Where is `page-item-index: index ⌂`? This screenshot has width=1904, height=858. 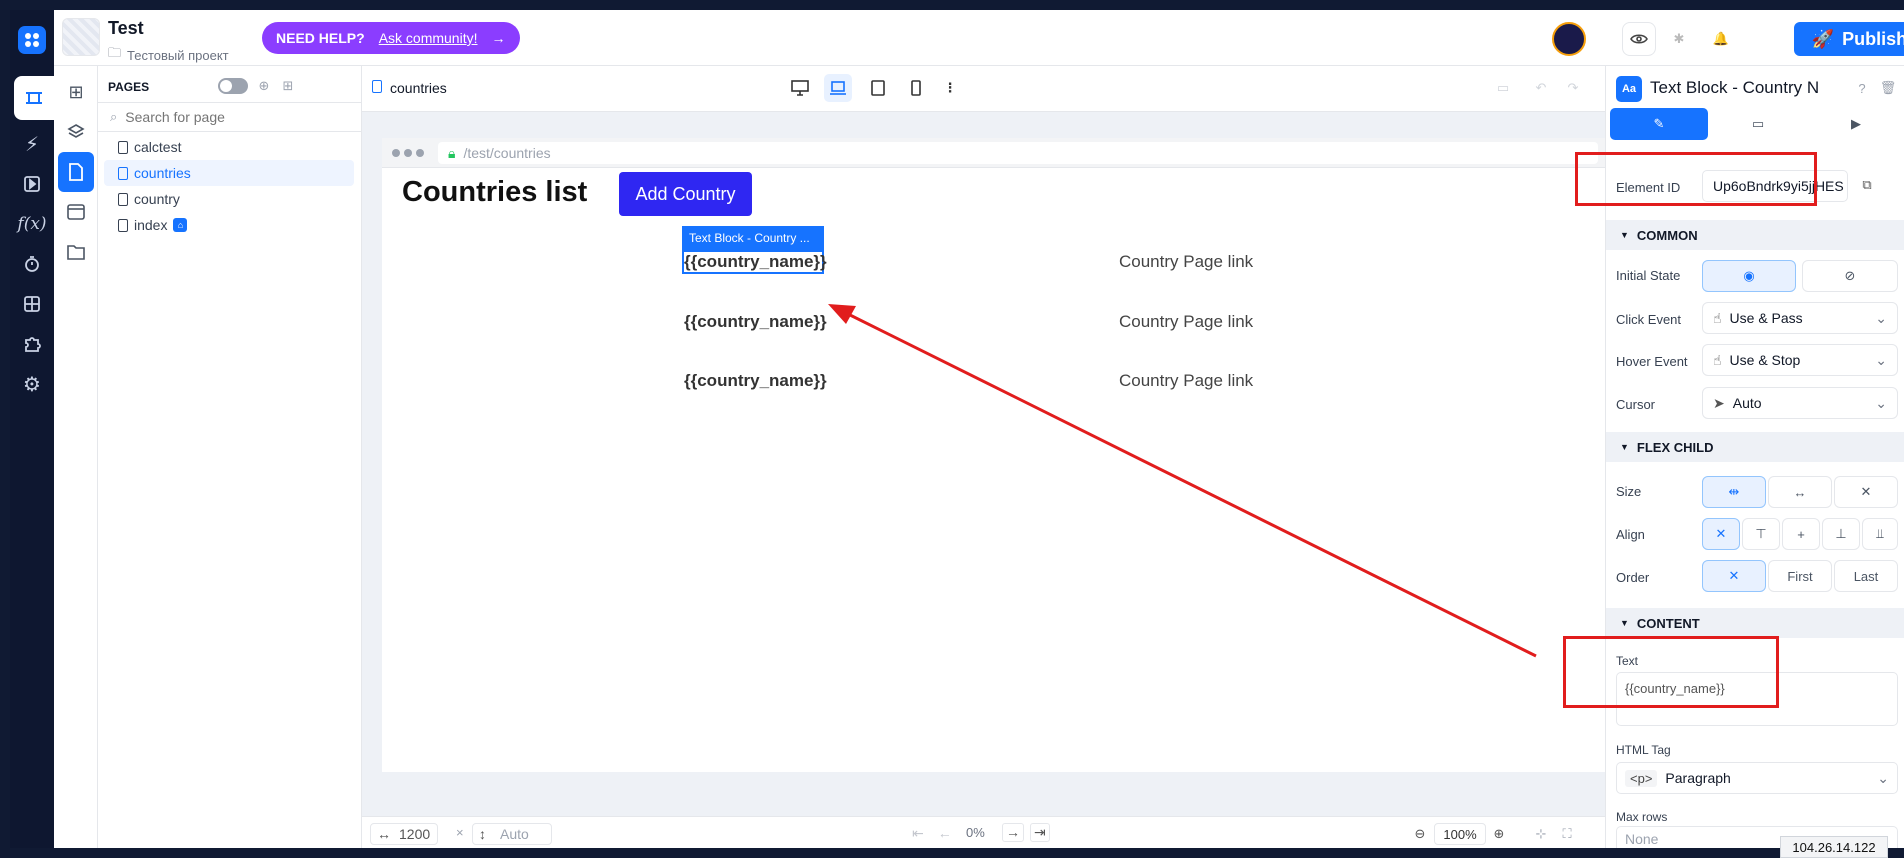 page-item-index: index ⌂ is located at coordinates (229, 225).